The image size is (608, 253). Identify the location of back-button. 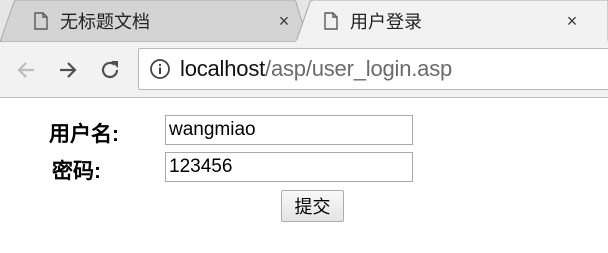
(26, 70).